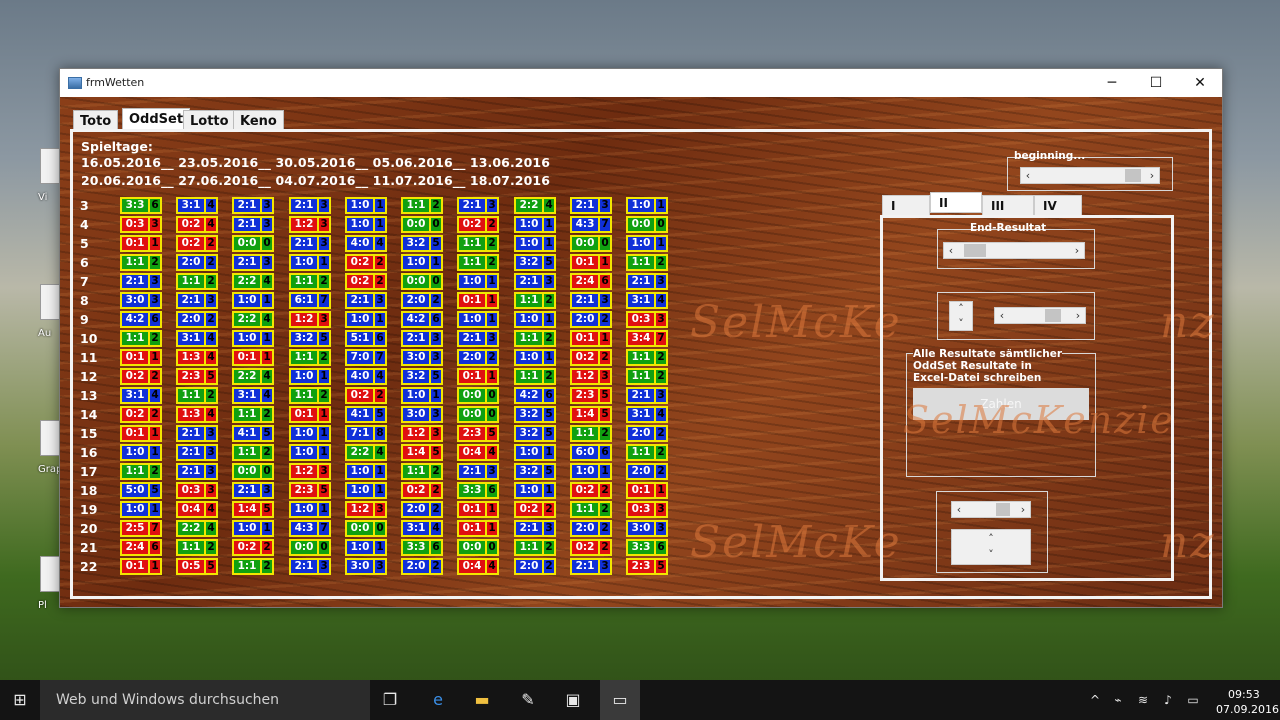 The height and width of the screenshot is (720, 1280). Describe the element at coordinates (267, 395) in the screenshot. I see `goal-total: 4` at that location.